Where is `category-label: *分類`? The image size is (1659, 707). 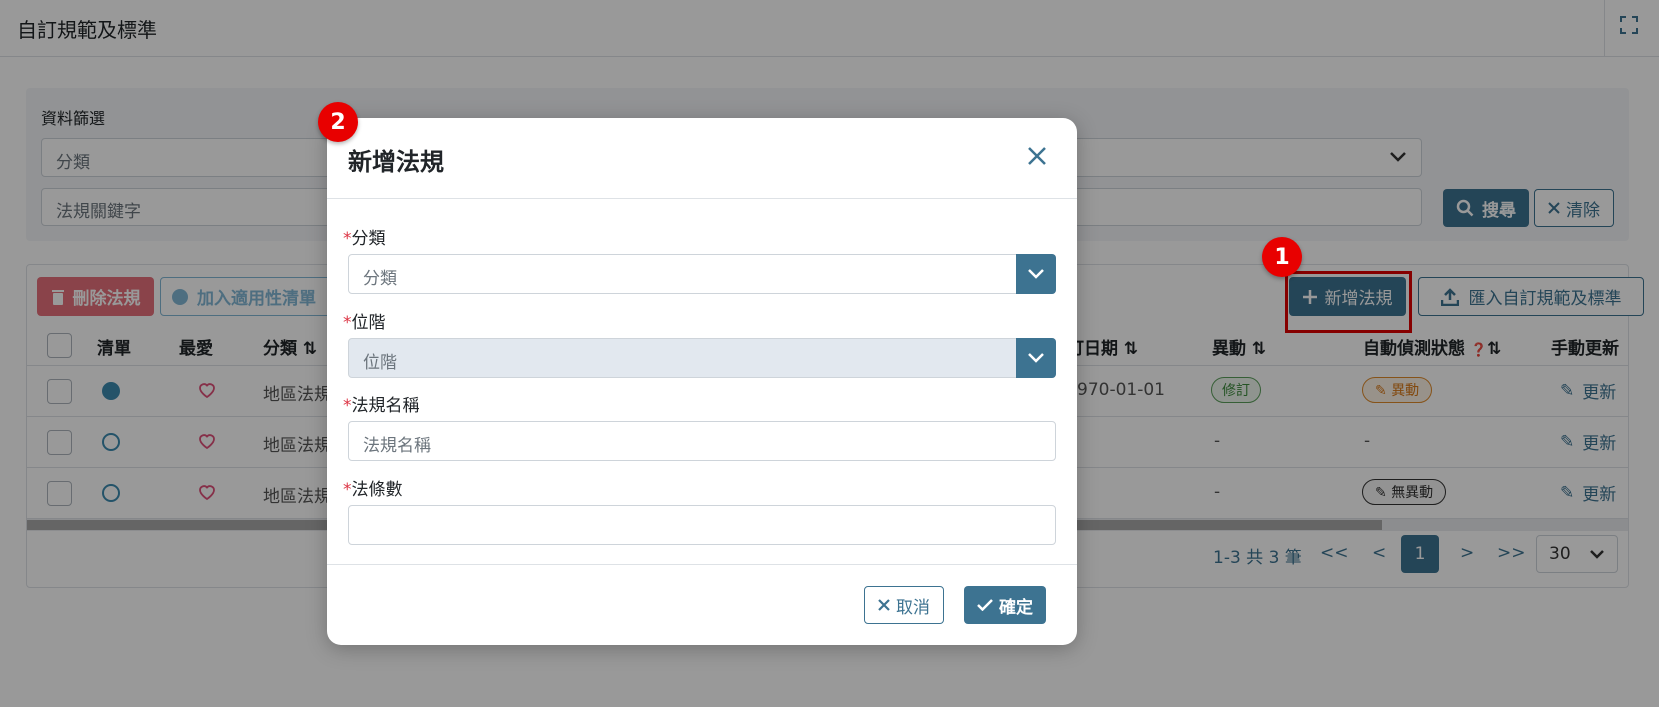
category-label: *分類 is located at coordinates (364, 236).